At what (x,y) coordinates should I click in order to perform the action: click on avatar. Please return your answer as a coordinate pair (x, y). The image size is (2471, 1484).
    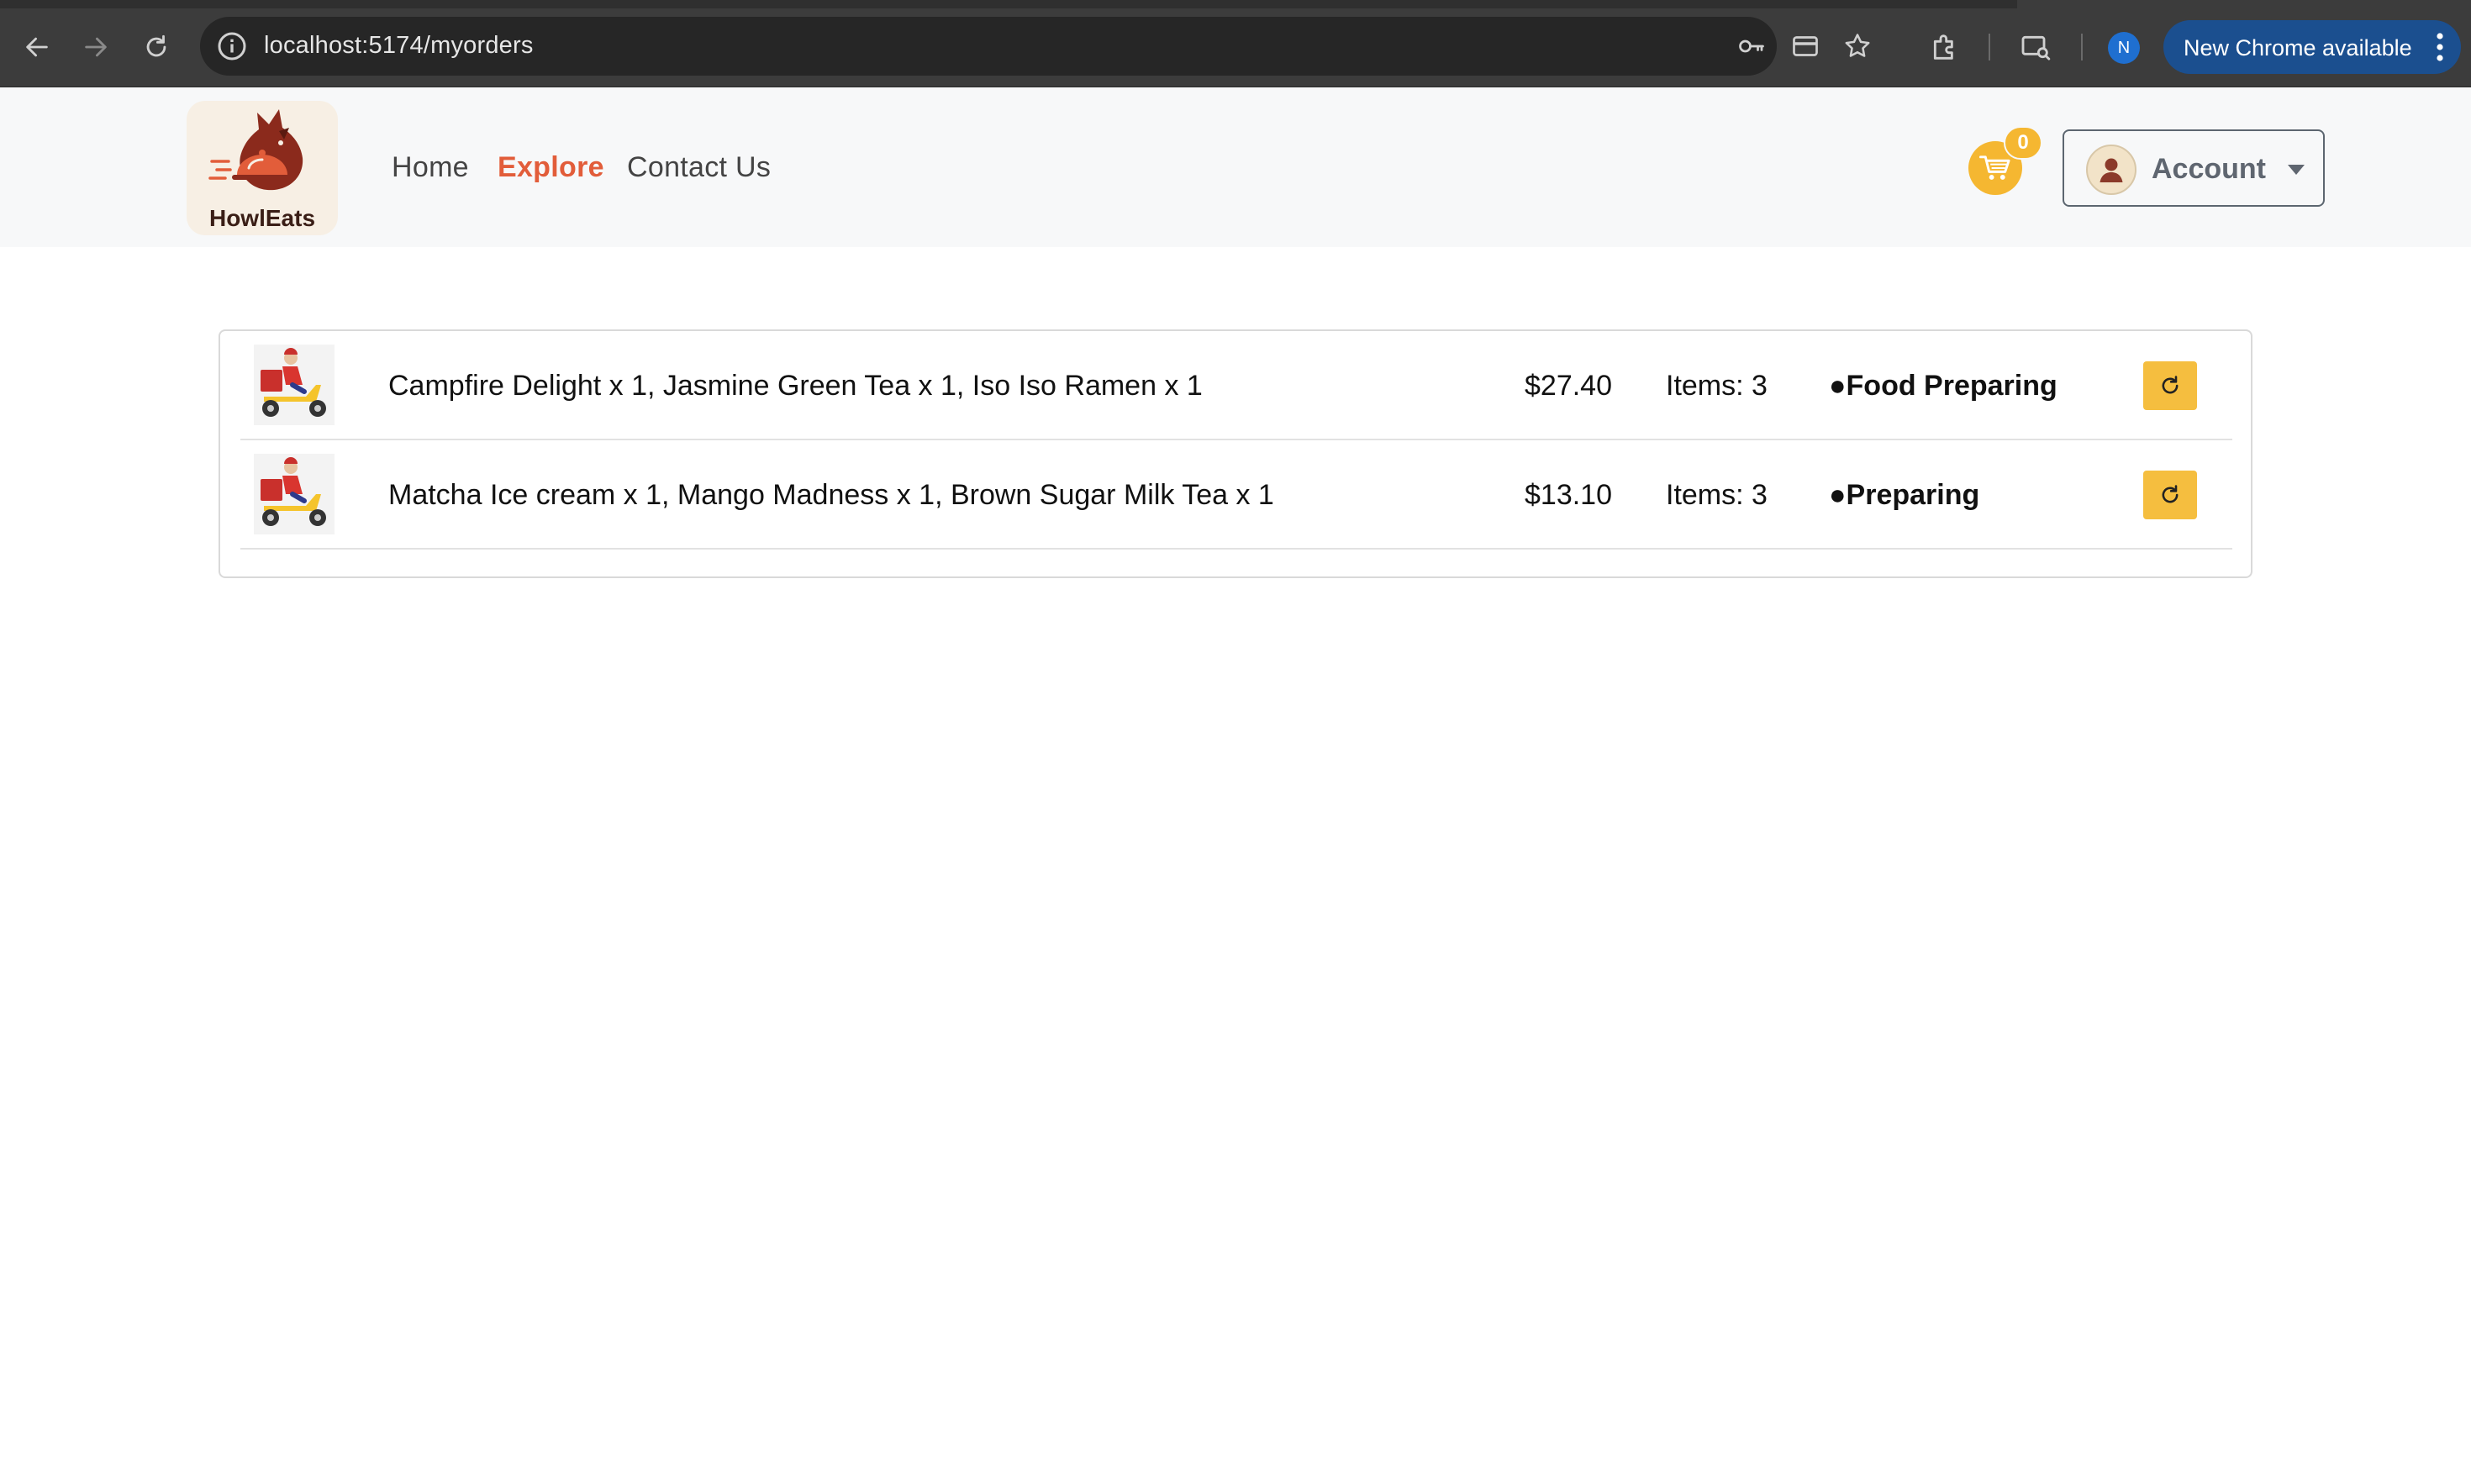
    Looking at the image, I should click on (2111, 170).